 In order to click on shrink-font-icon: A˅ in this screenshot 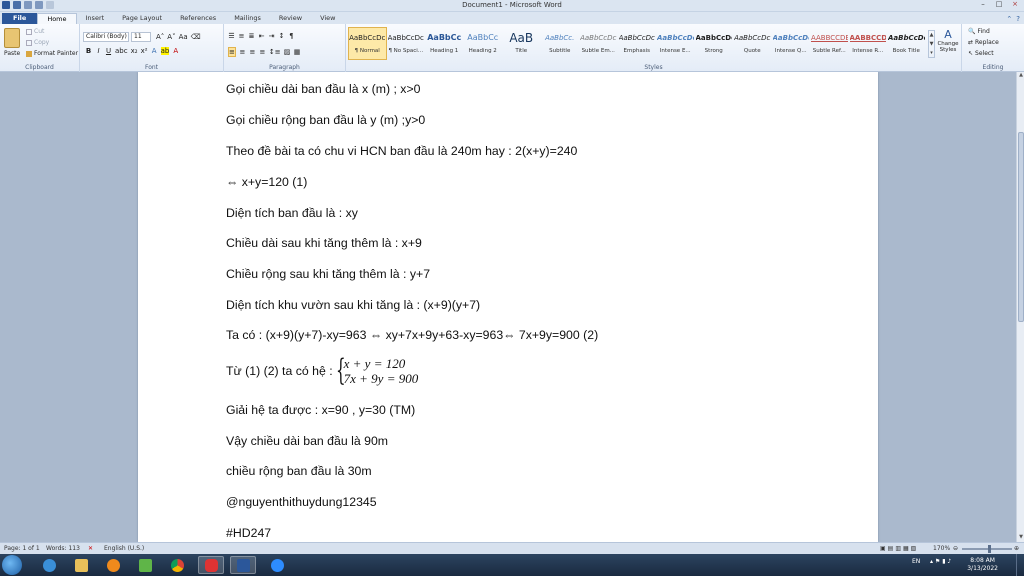, I will do `click(171, 37)`.